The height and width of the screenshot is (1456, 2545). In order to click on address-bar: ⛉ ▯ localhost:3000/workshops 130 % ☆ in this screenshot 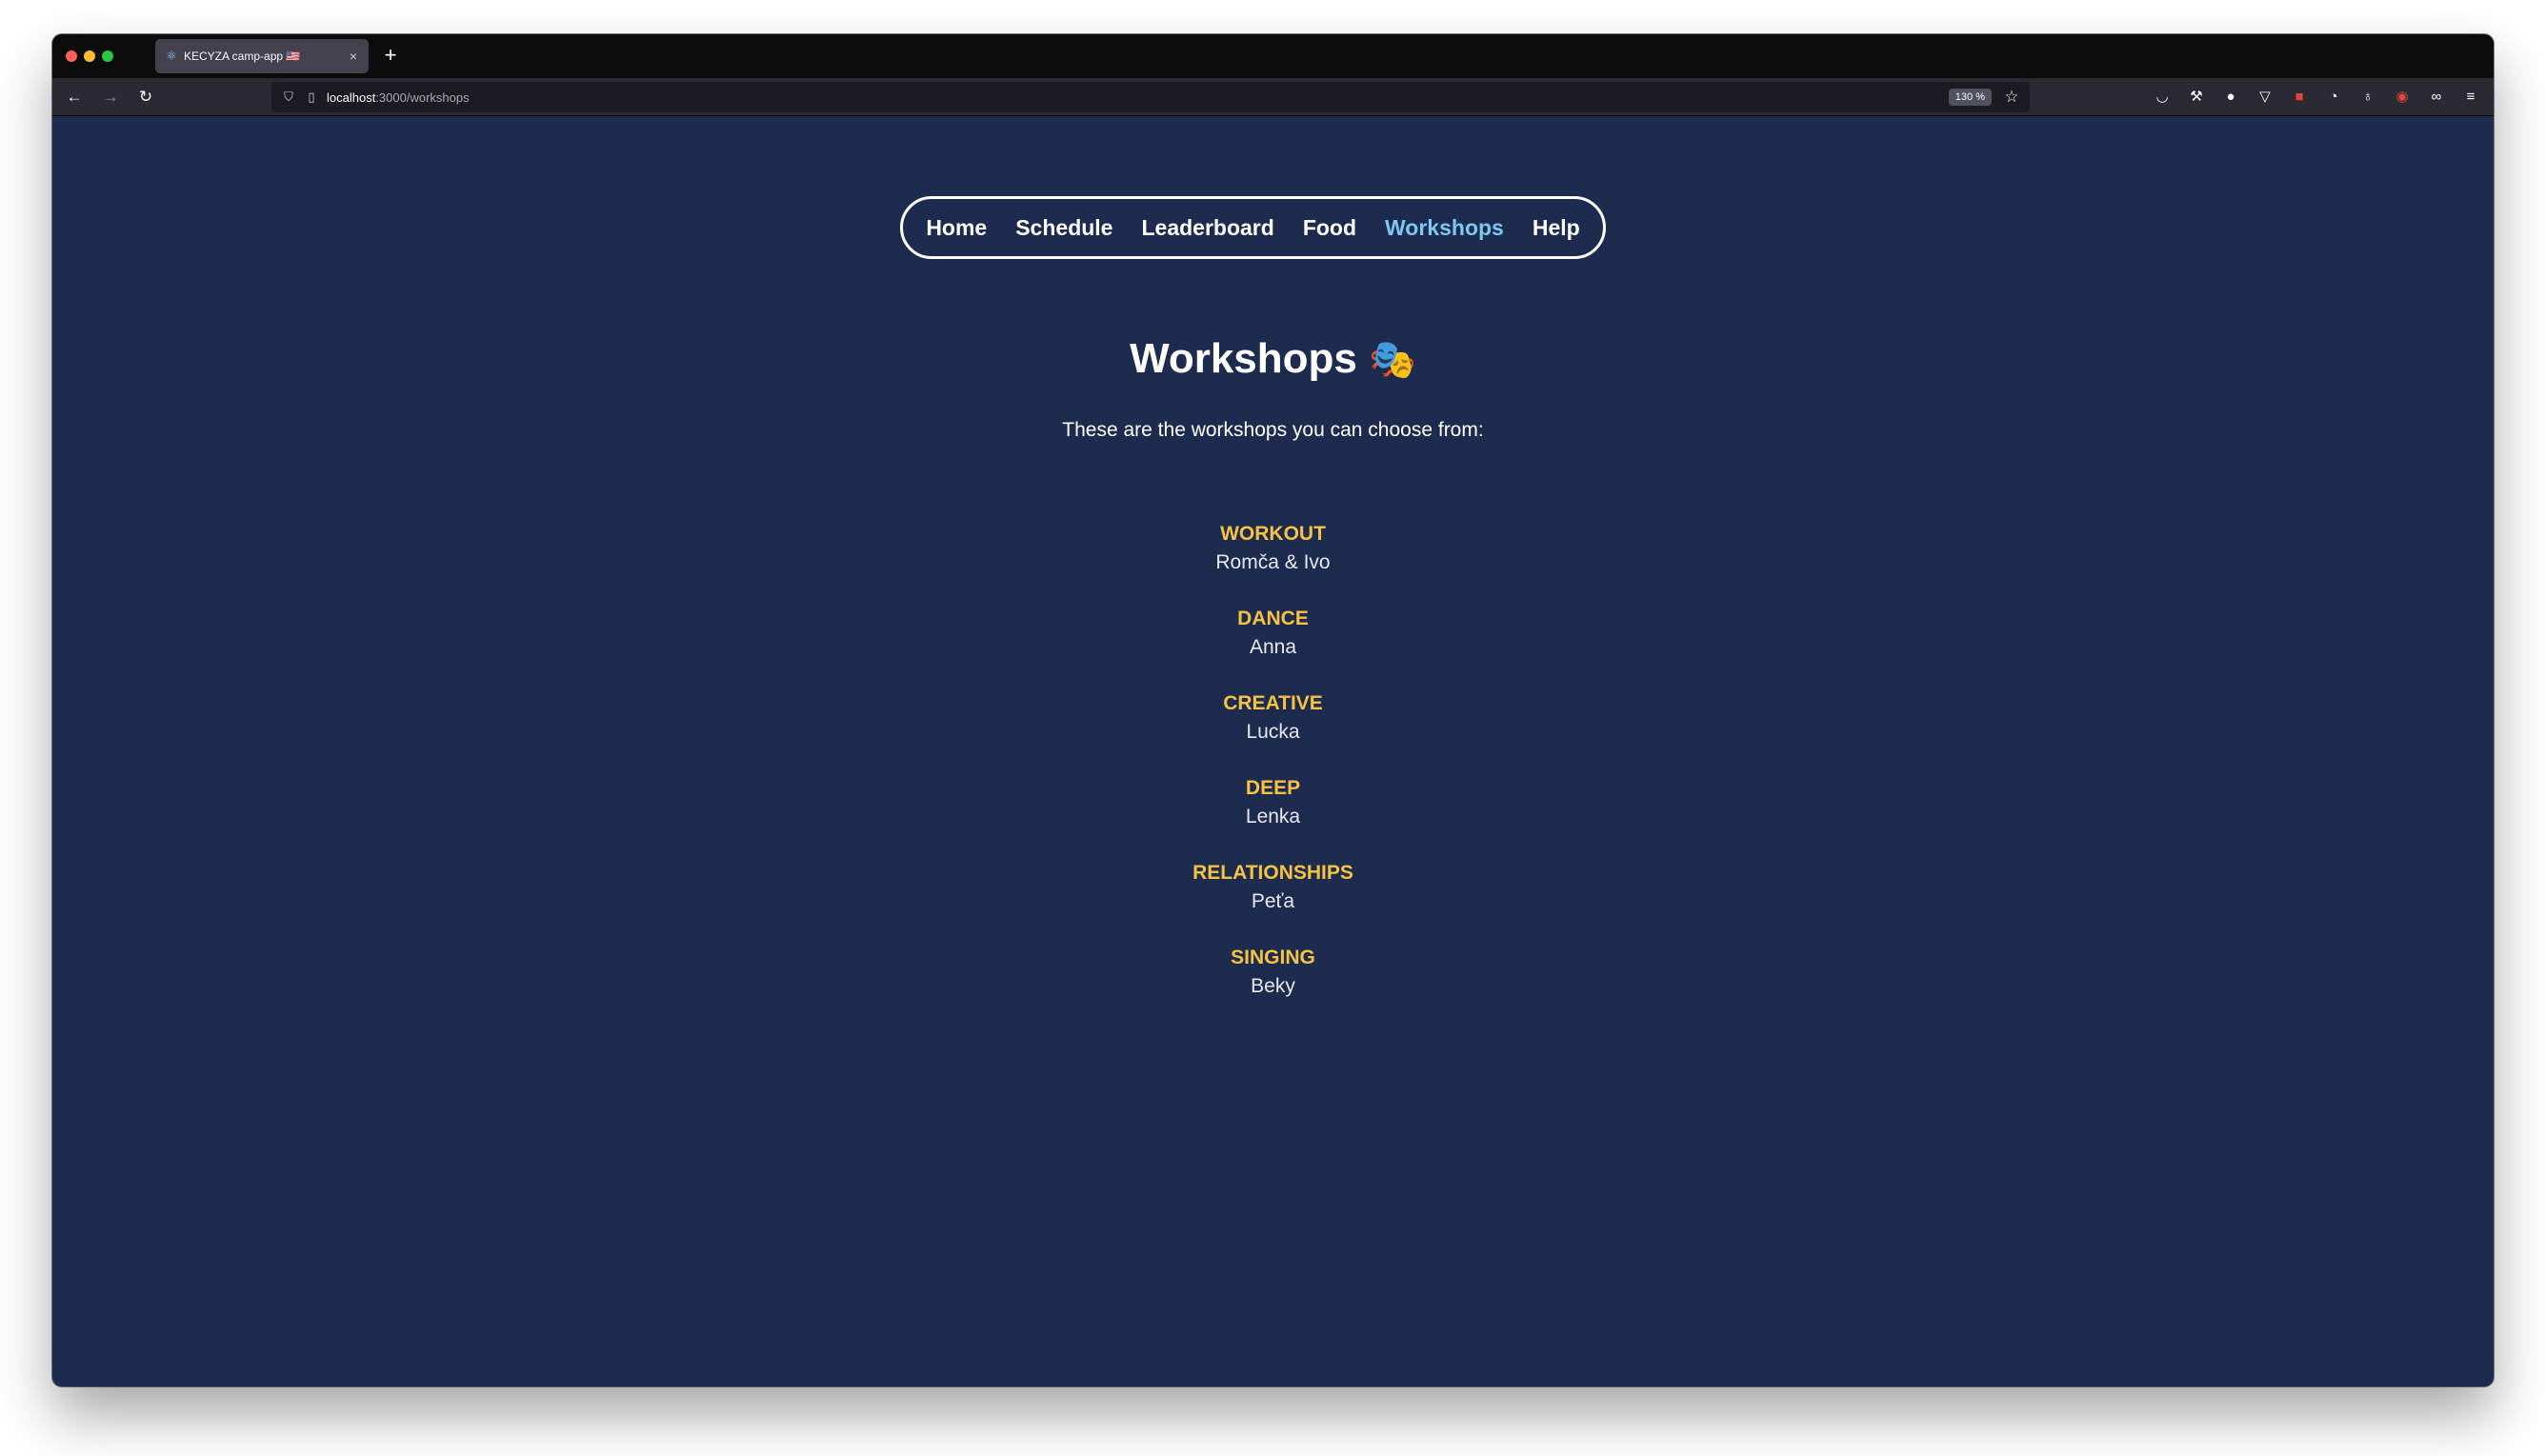, I will do `click(1150, 97)`.